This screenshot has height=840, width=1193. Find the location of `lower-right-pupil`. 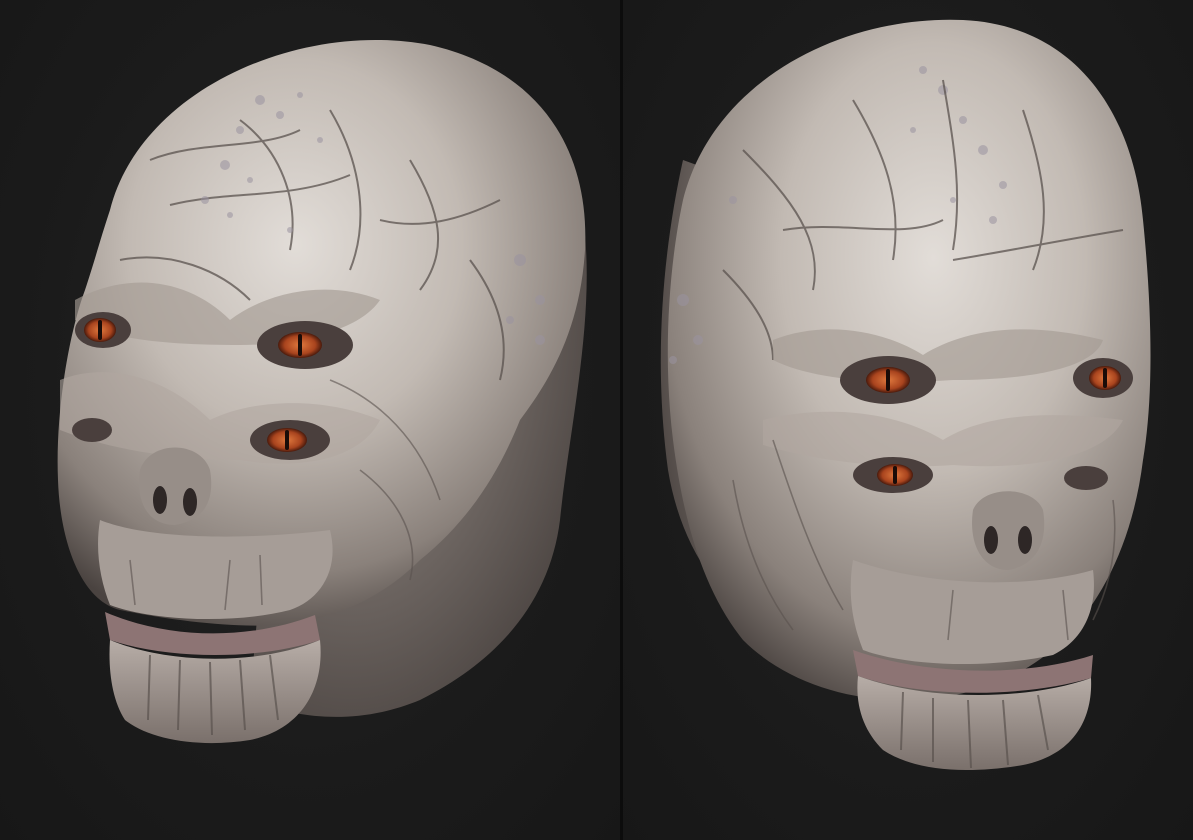

lower-right-pupil is located at coordinates (287, 440).